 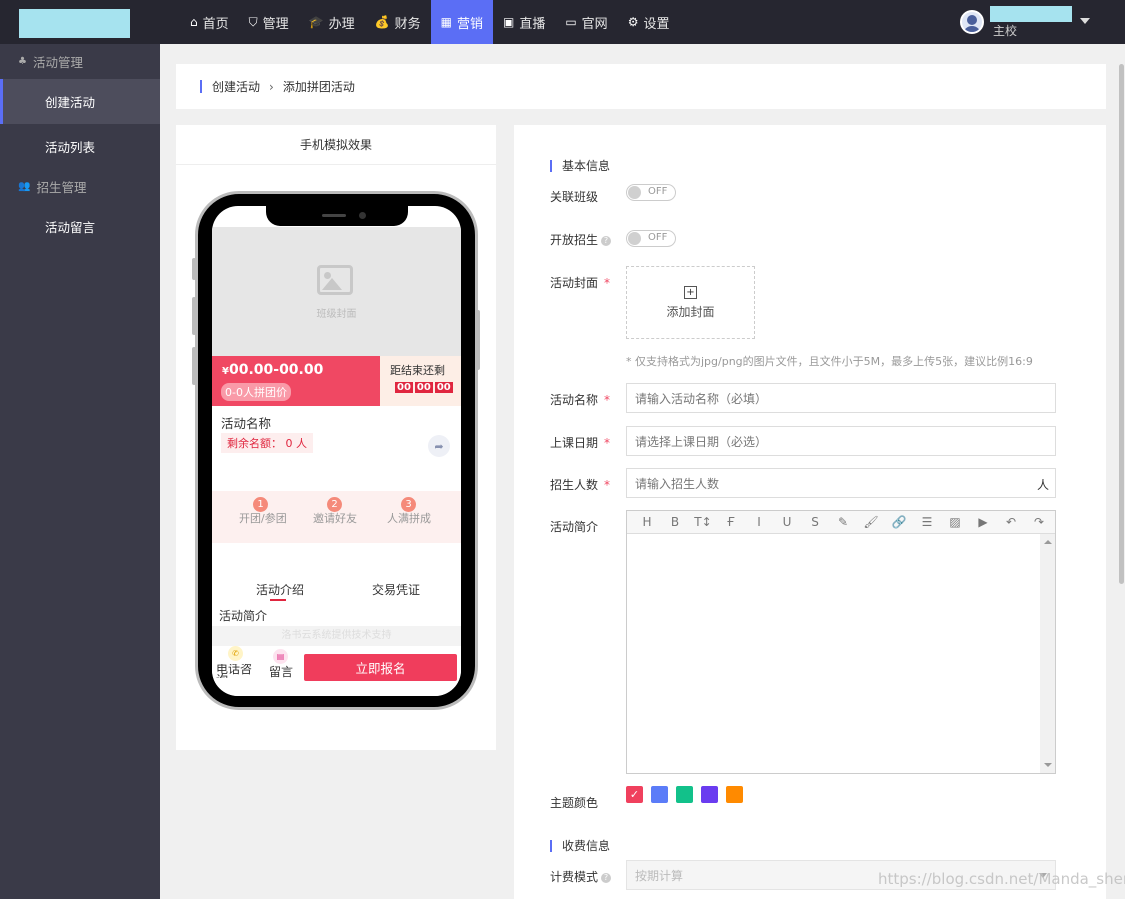 I want to click on grid-icon: ▦, so click(x=446, y=22).